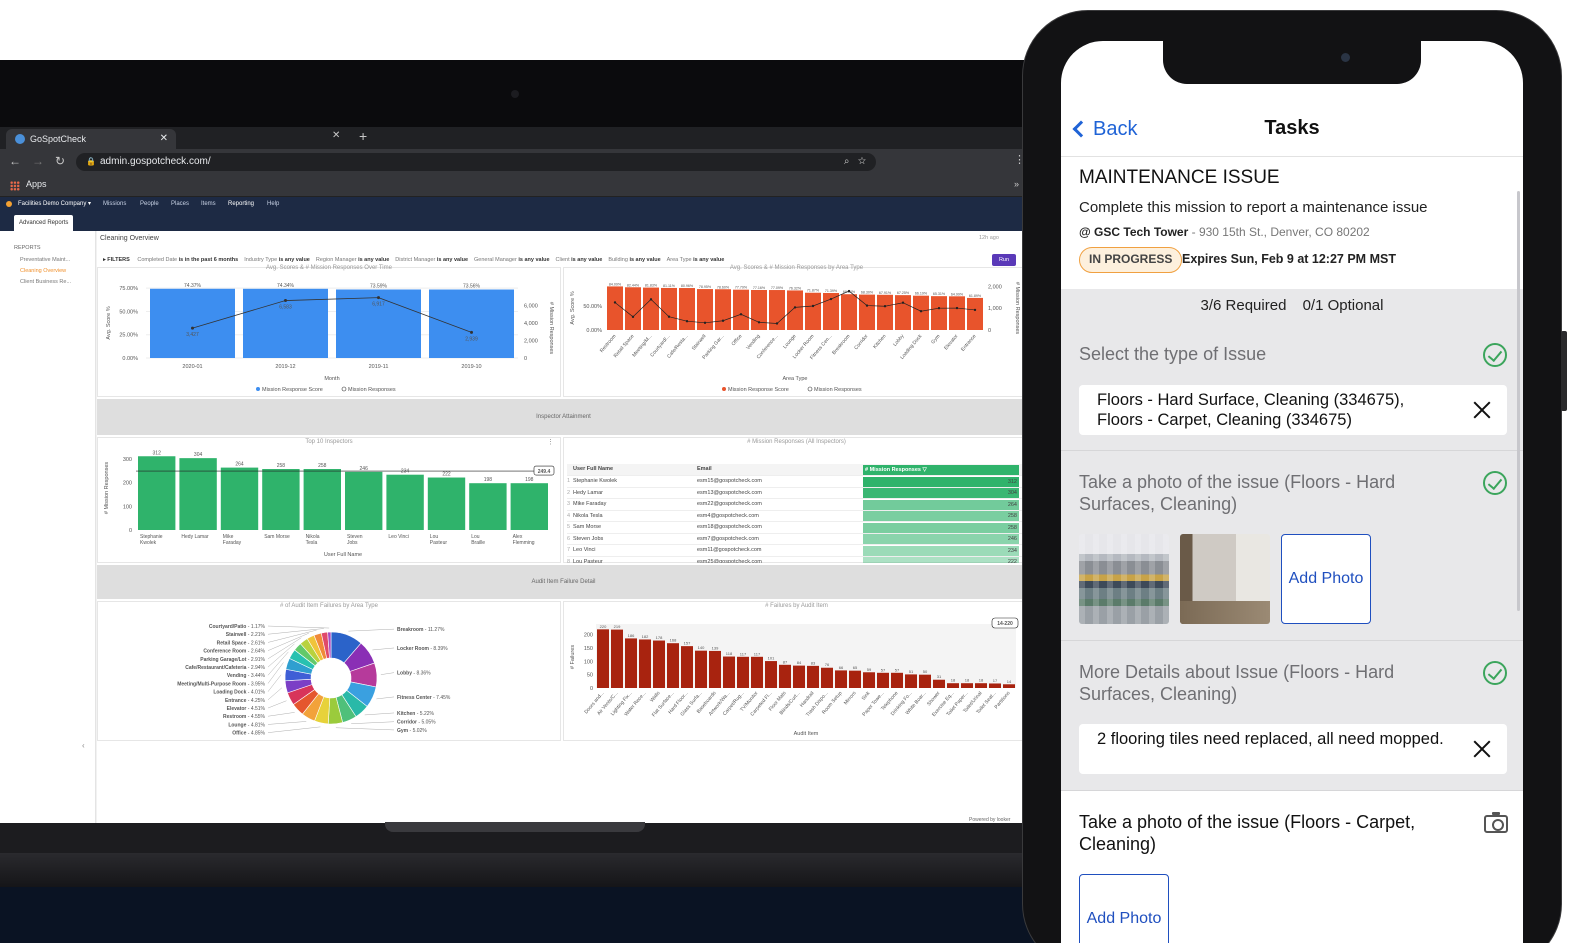 The height and width of the screenshot is (943, 1581). I want to click on nav-reporting: Reporting, so click(241, 204).